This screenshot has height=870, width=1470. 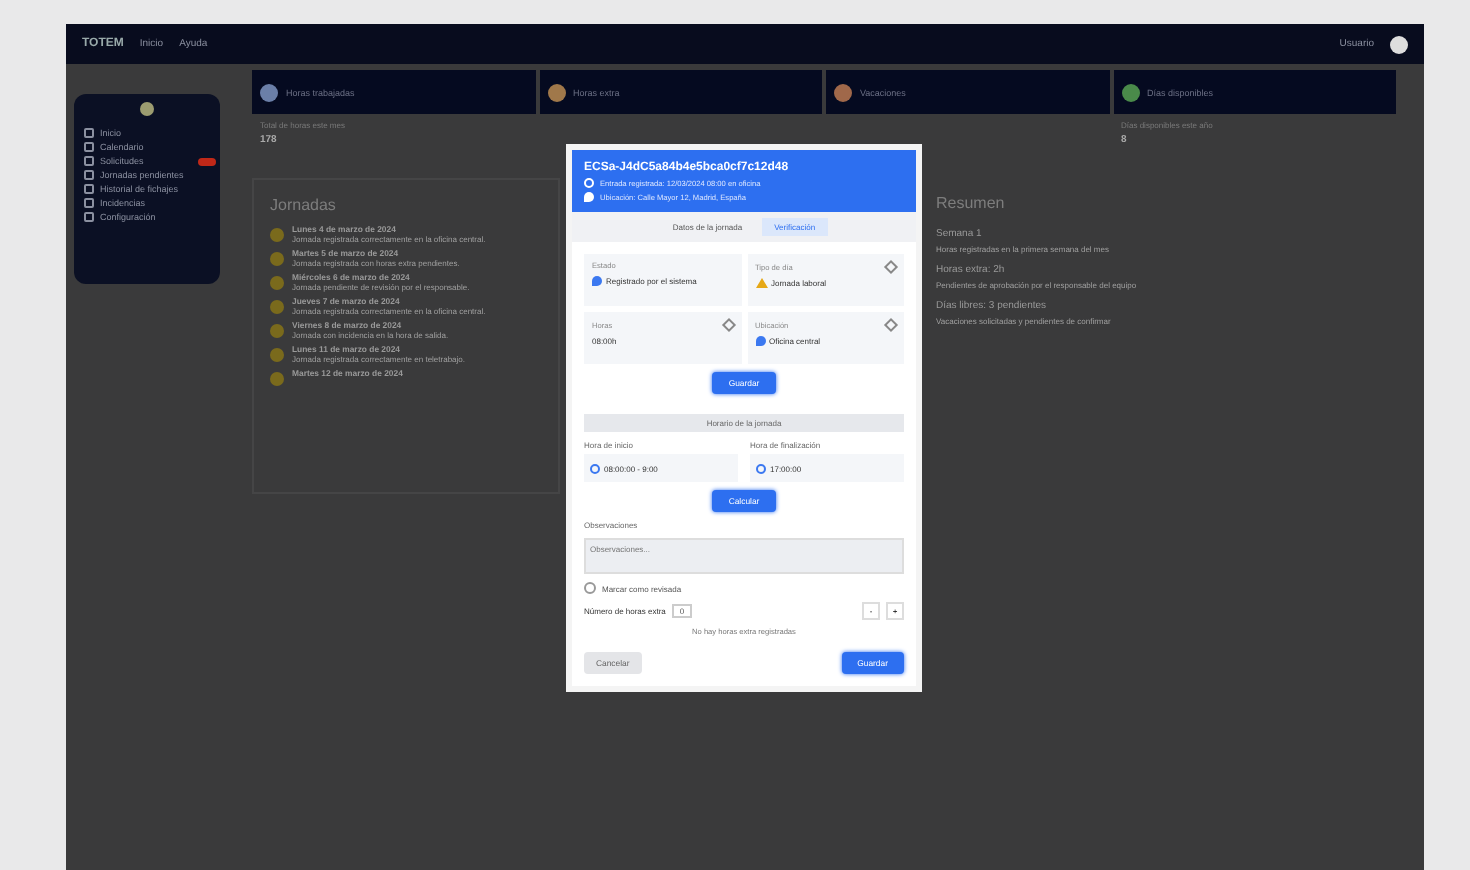 What do you see at coordinates (304, 205) in the screenshot?
I see `panel-title: Jornadas` at bounding box center [304, 205].